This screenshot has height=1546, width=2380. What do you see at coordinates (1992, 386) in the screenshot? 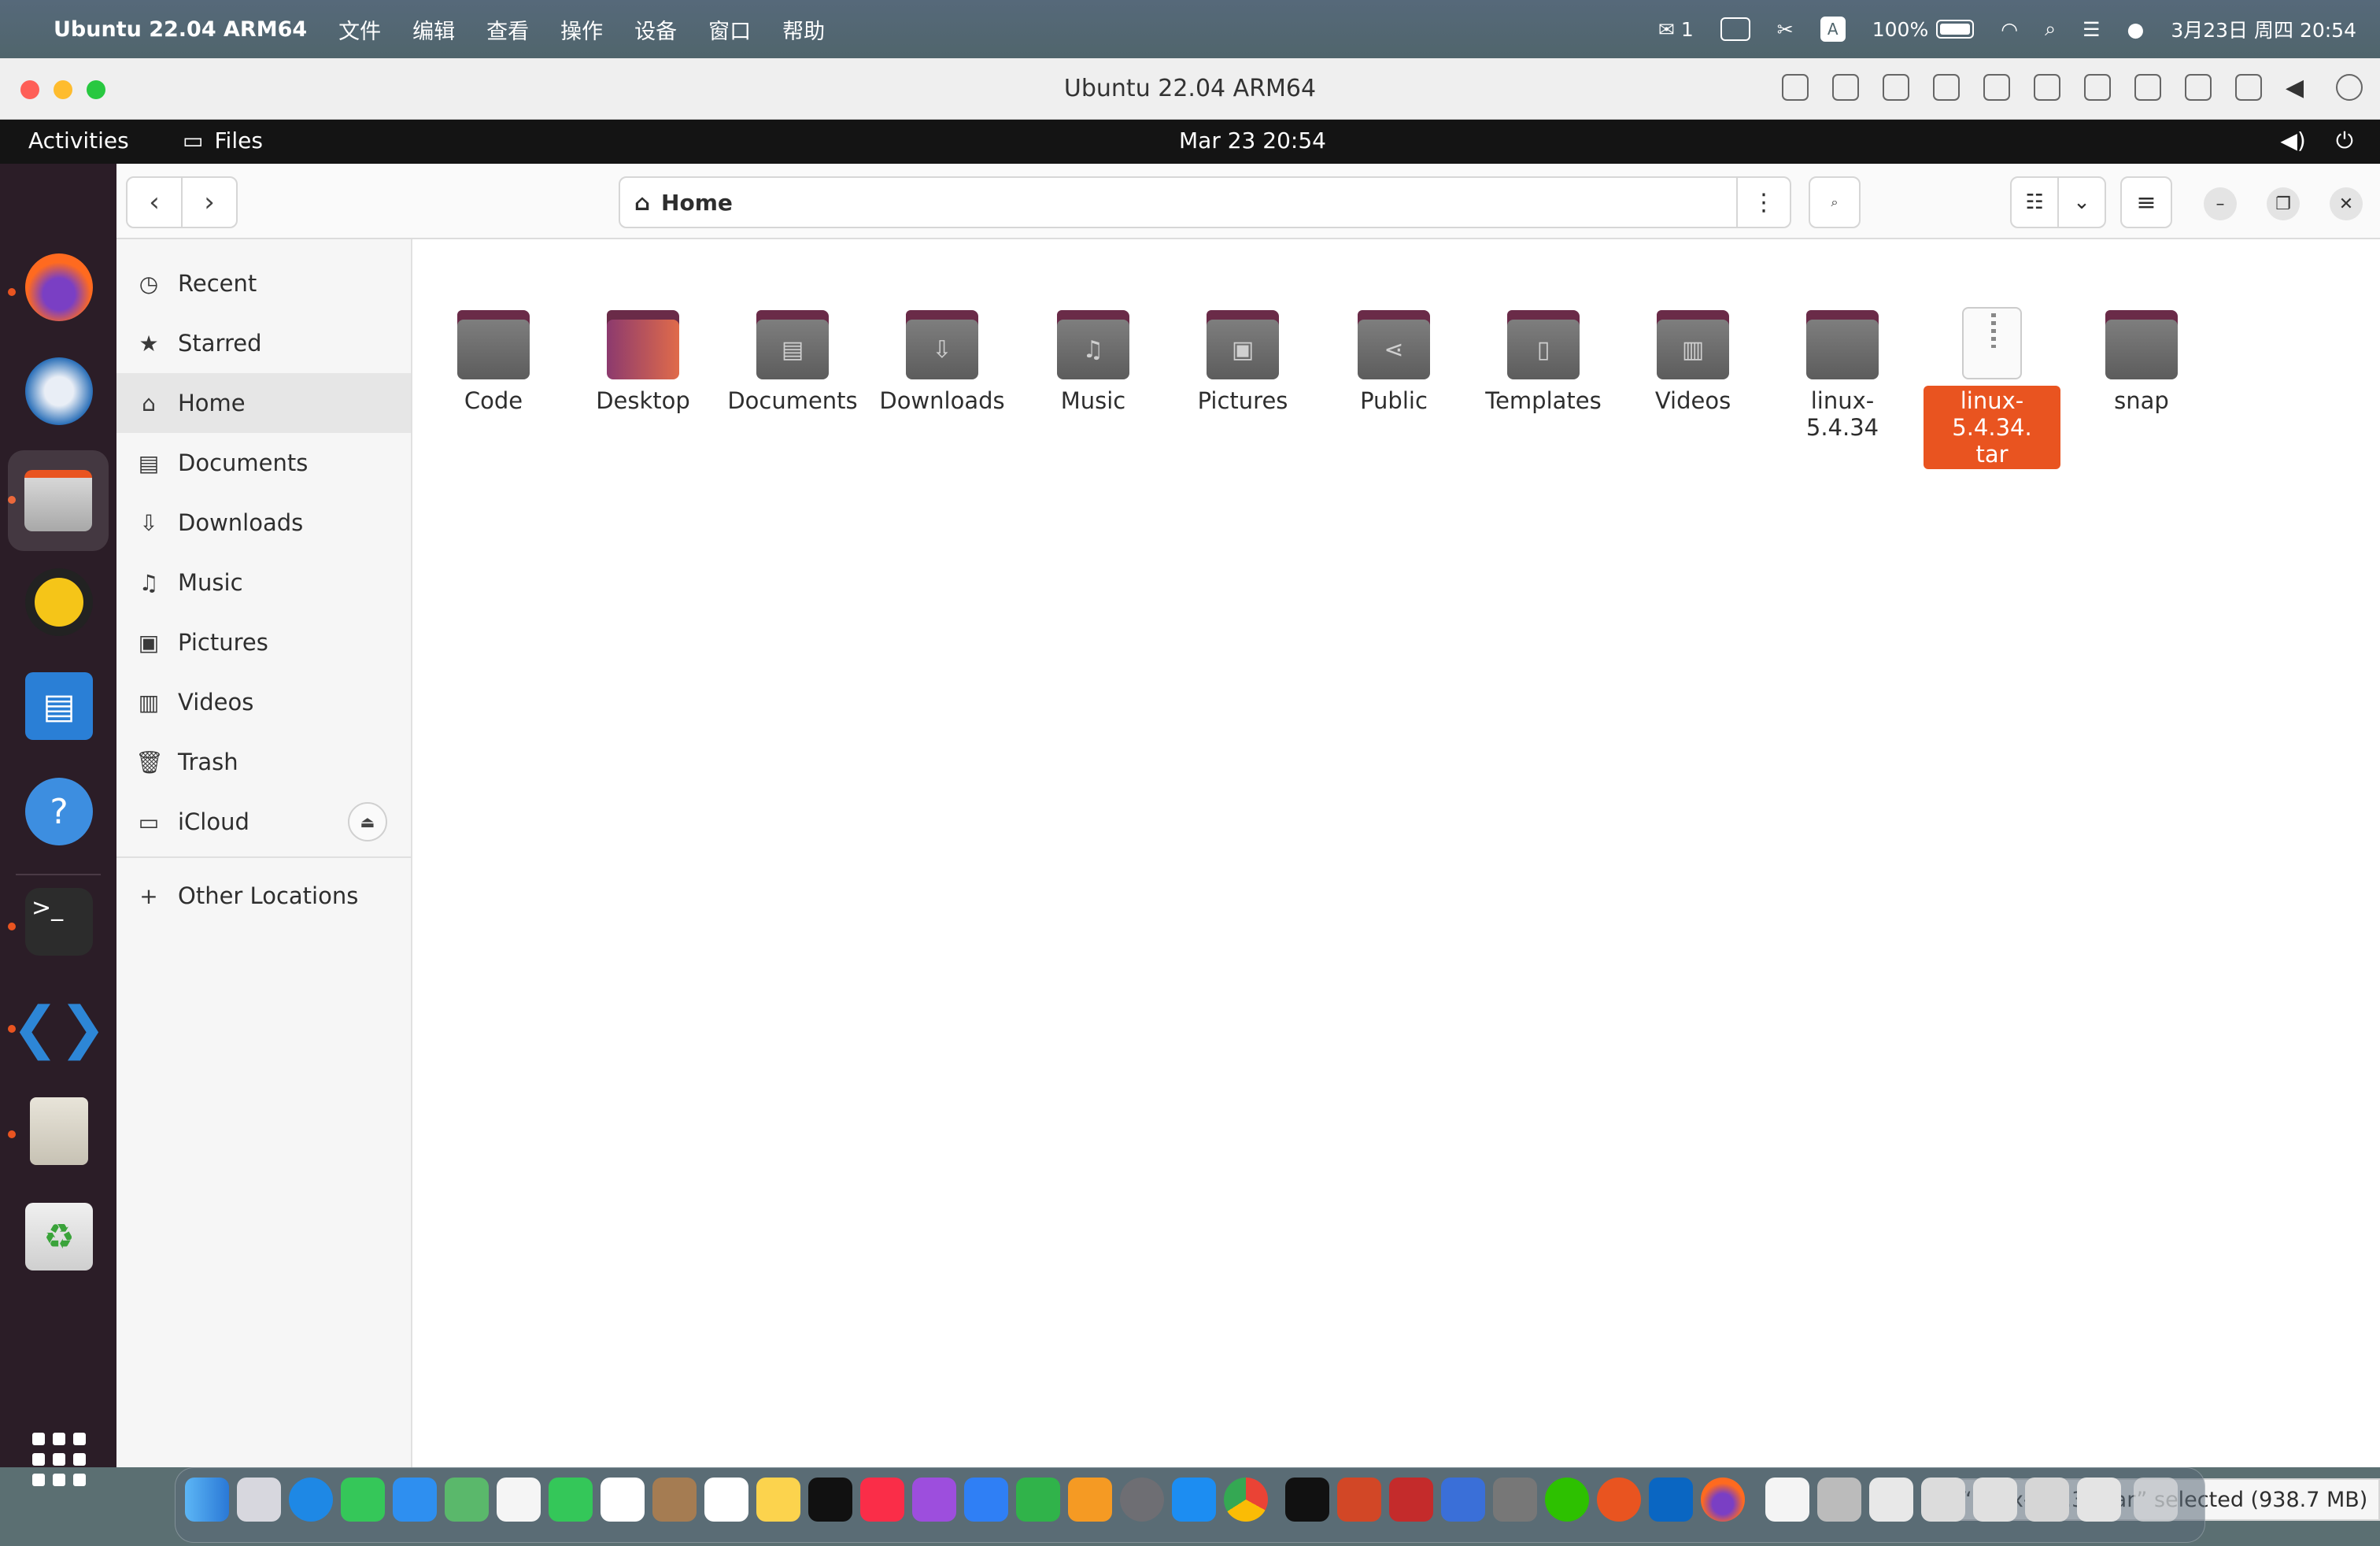
I see `file-item-linux-tar: linux-5.4.34. tar` at bounding box center [1992, 386].